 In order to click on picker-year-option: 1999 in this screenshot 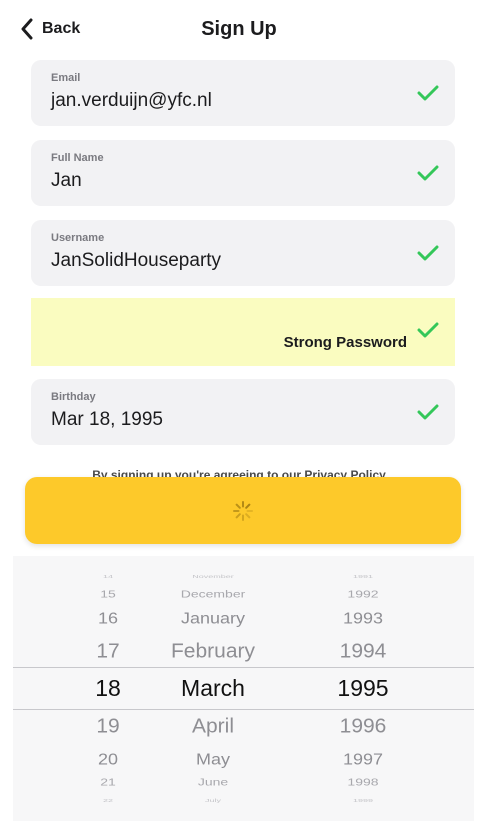, I will do `click(363, 800)`.